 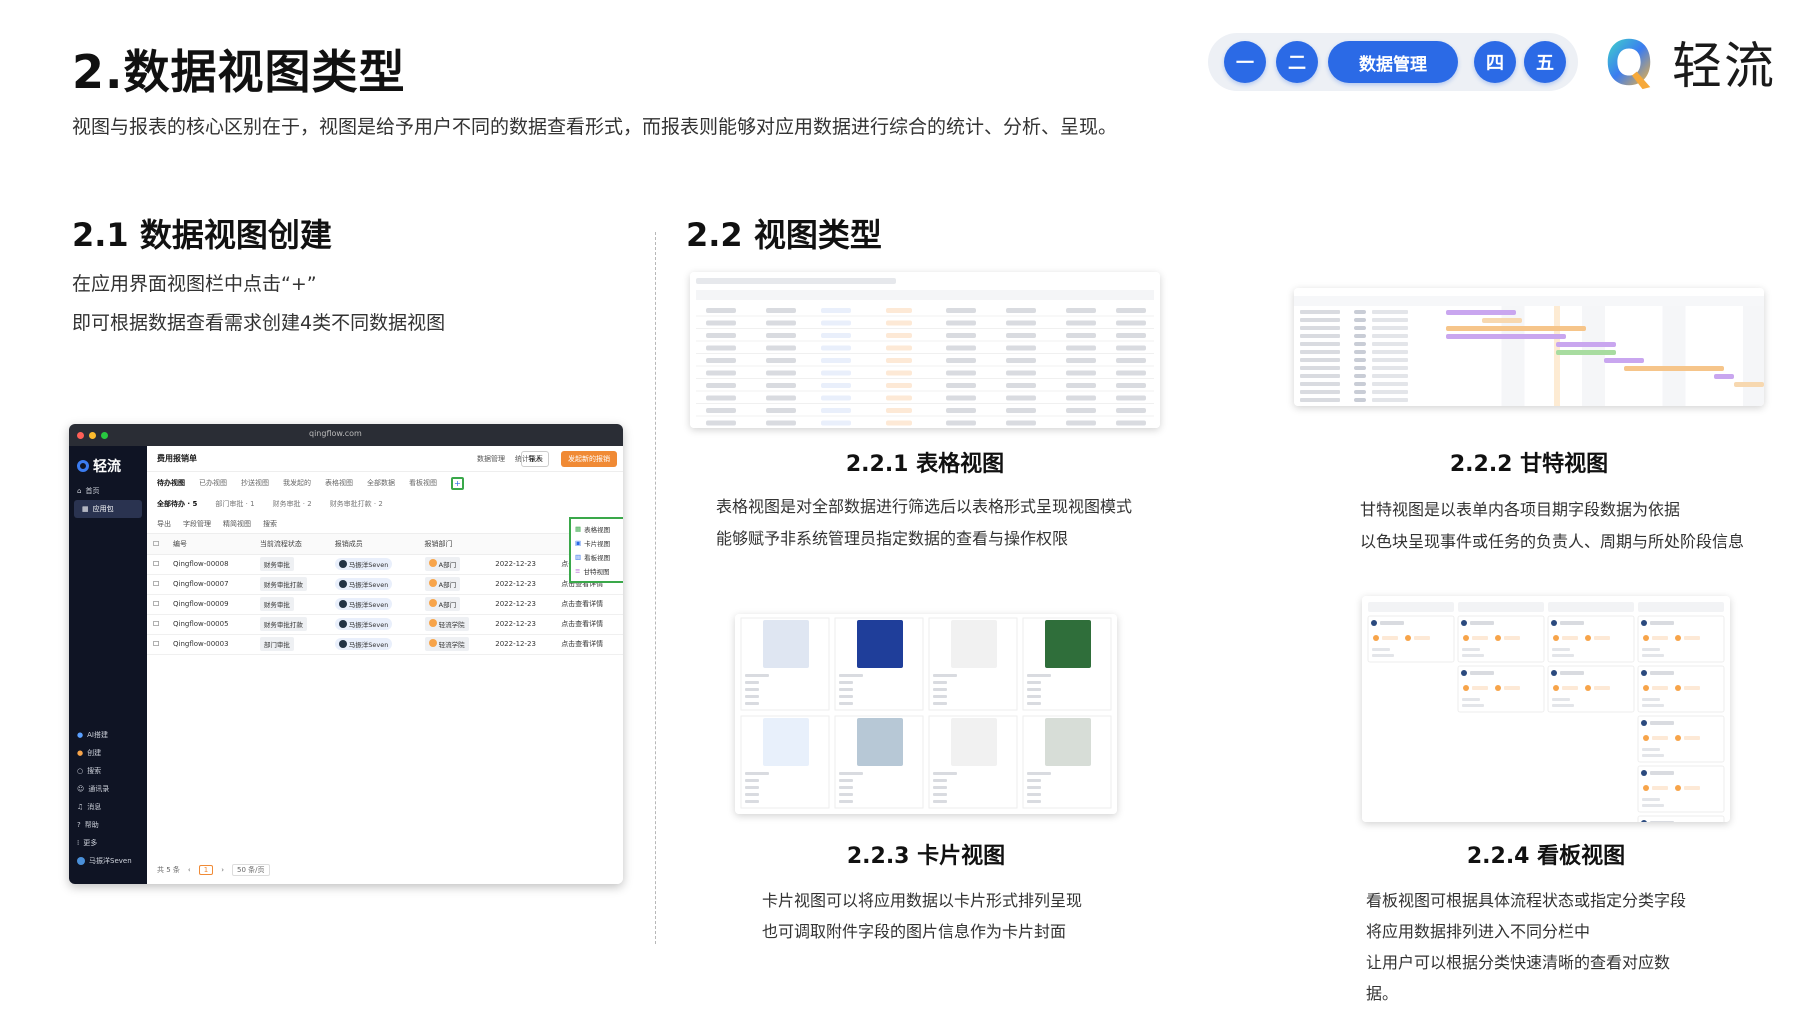 I want to click on pager-next-icon: ›, so click(x=222, y=870).